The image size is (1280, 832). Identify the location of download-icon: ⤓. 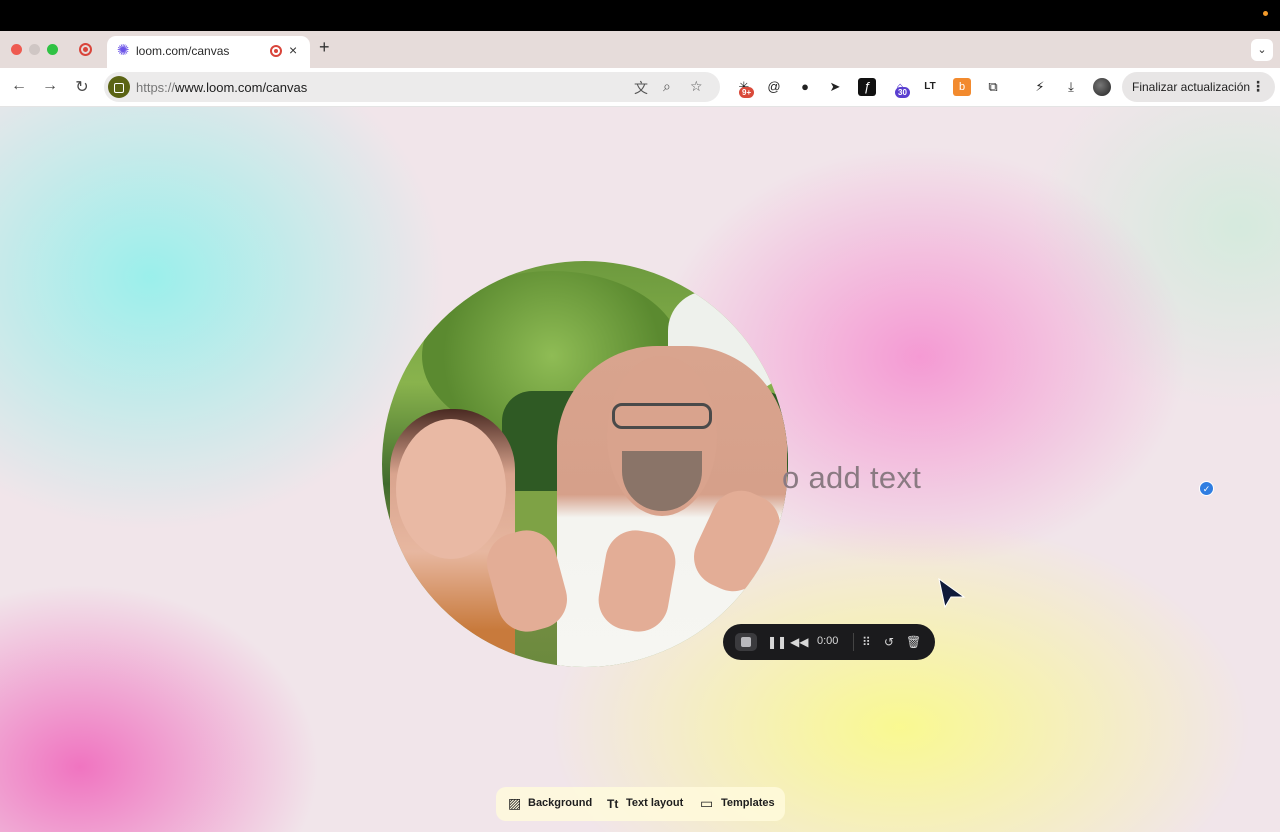
(1071, 87).